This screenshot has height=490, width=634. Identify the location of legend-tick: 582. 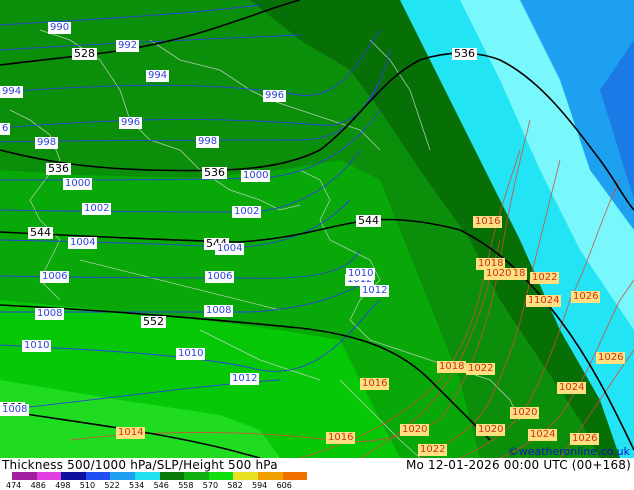
(235, 485).